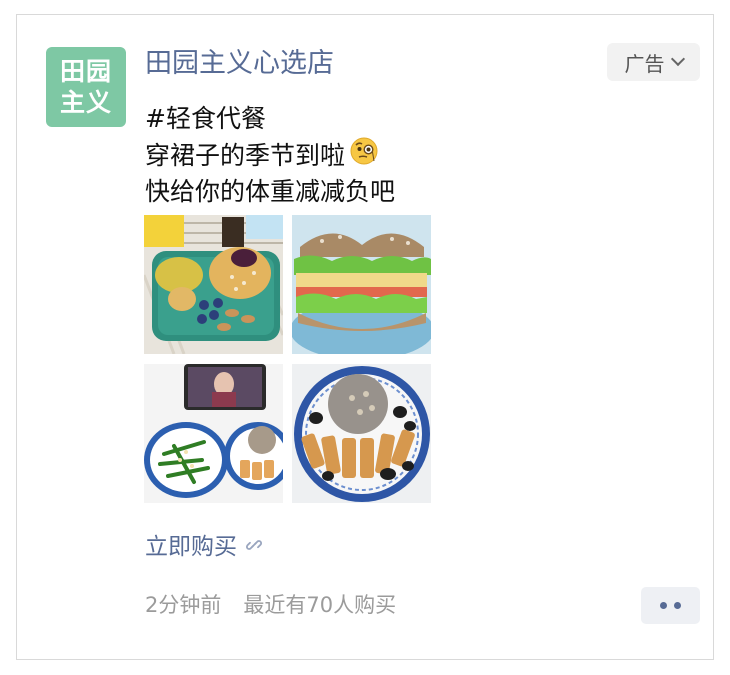 The height and width of the screenshot is (675, 730). What do you see at coordinates (86, 87) in the screenshot?
I see `advertiser-avatar: 田园 主义` at bounding box center [86, 87].